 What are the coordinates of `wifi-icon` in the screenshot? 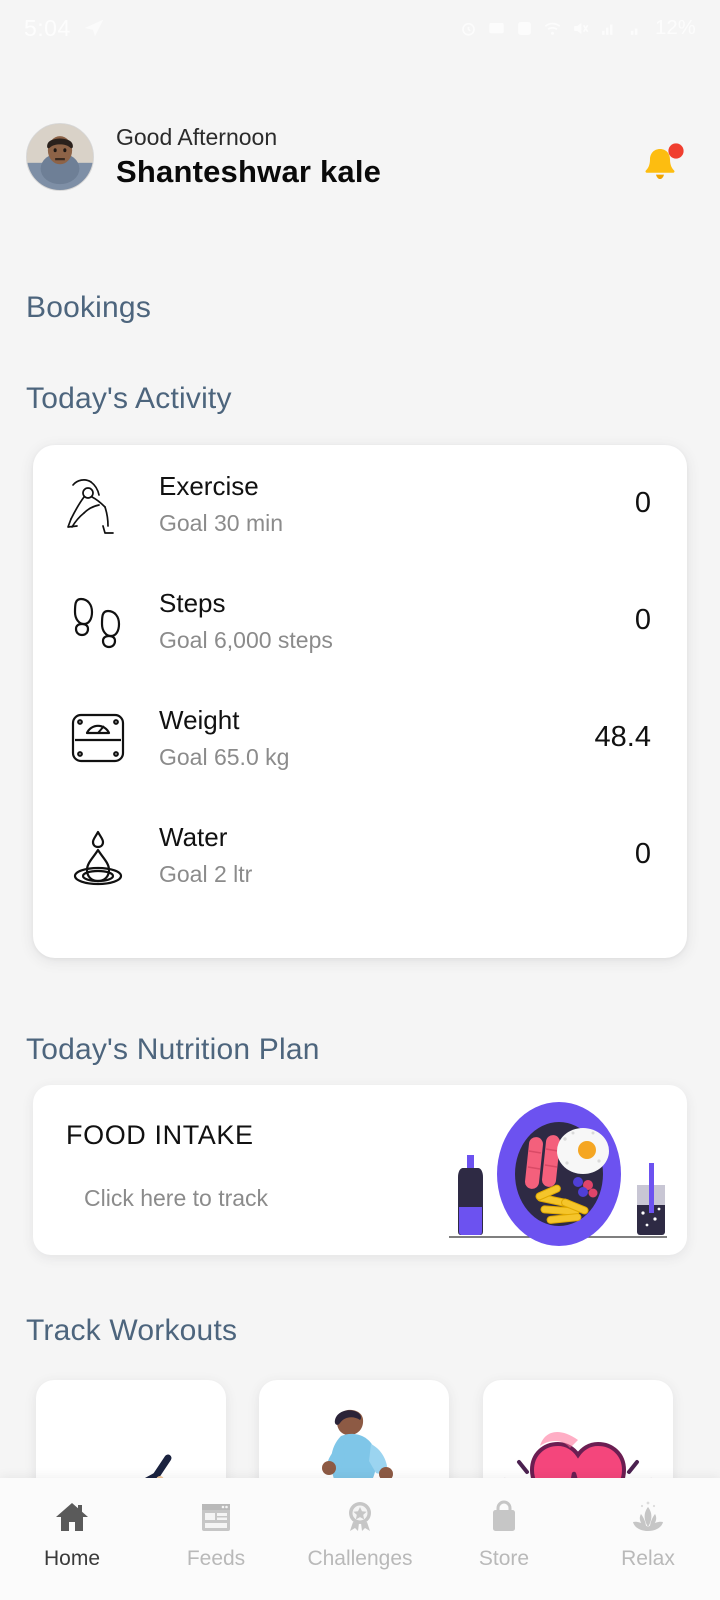 It's located at (552, 28).